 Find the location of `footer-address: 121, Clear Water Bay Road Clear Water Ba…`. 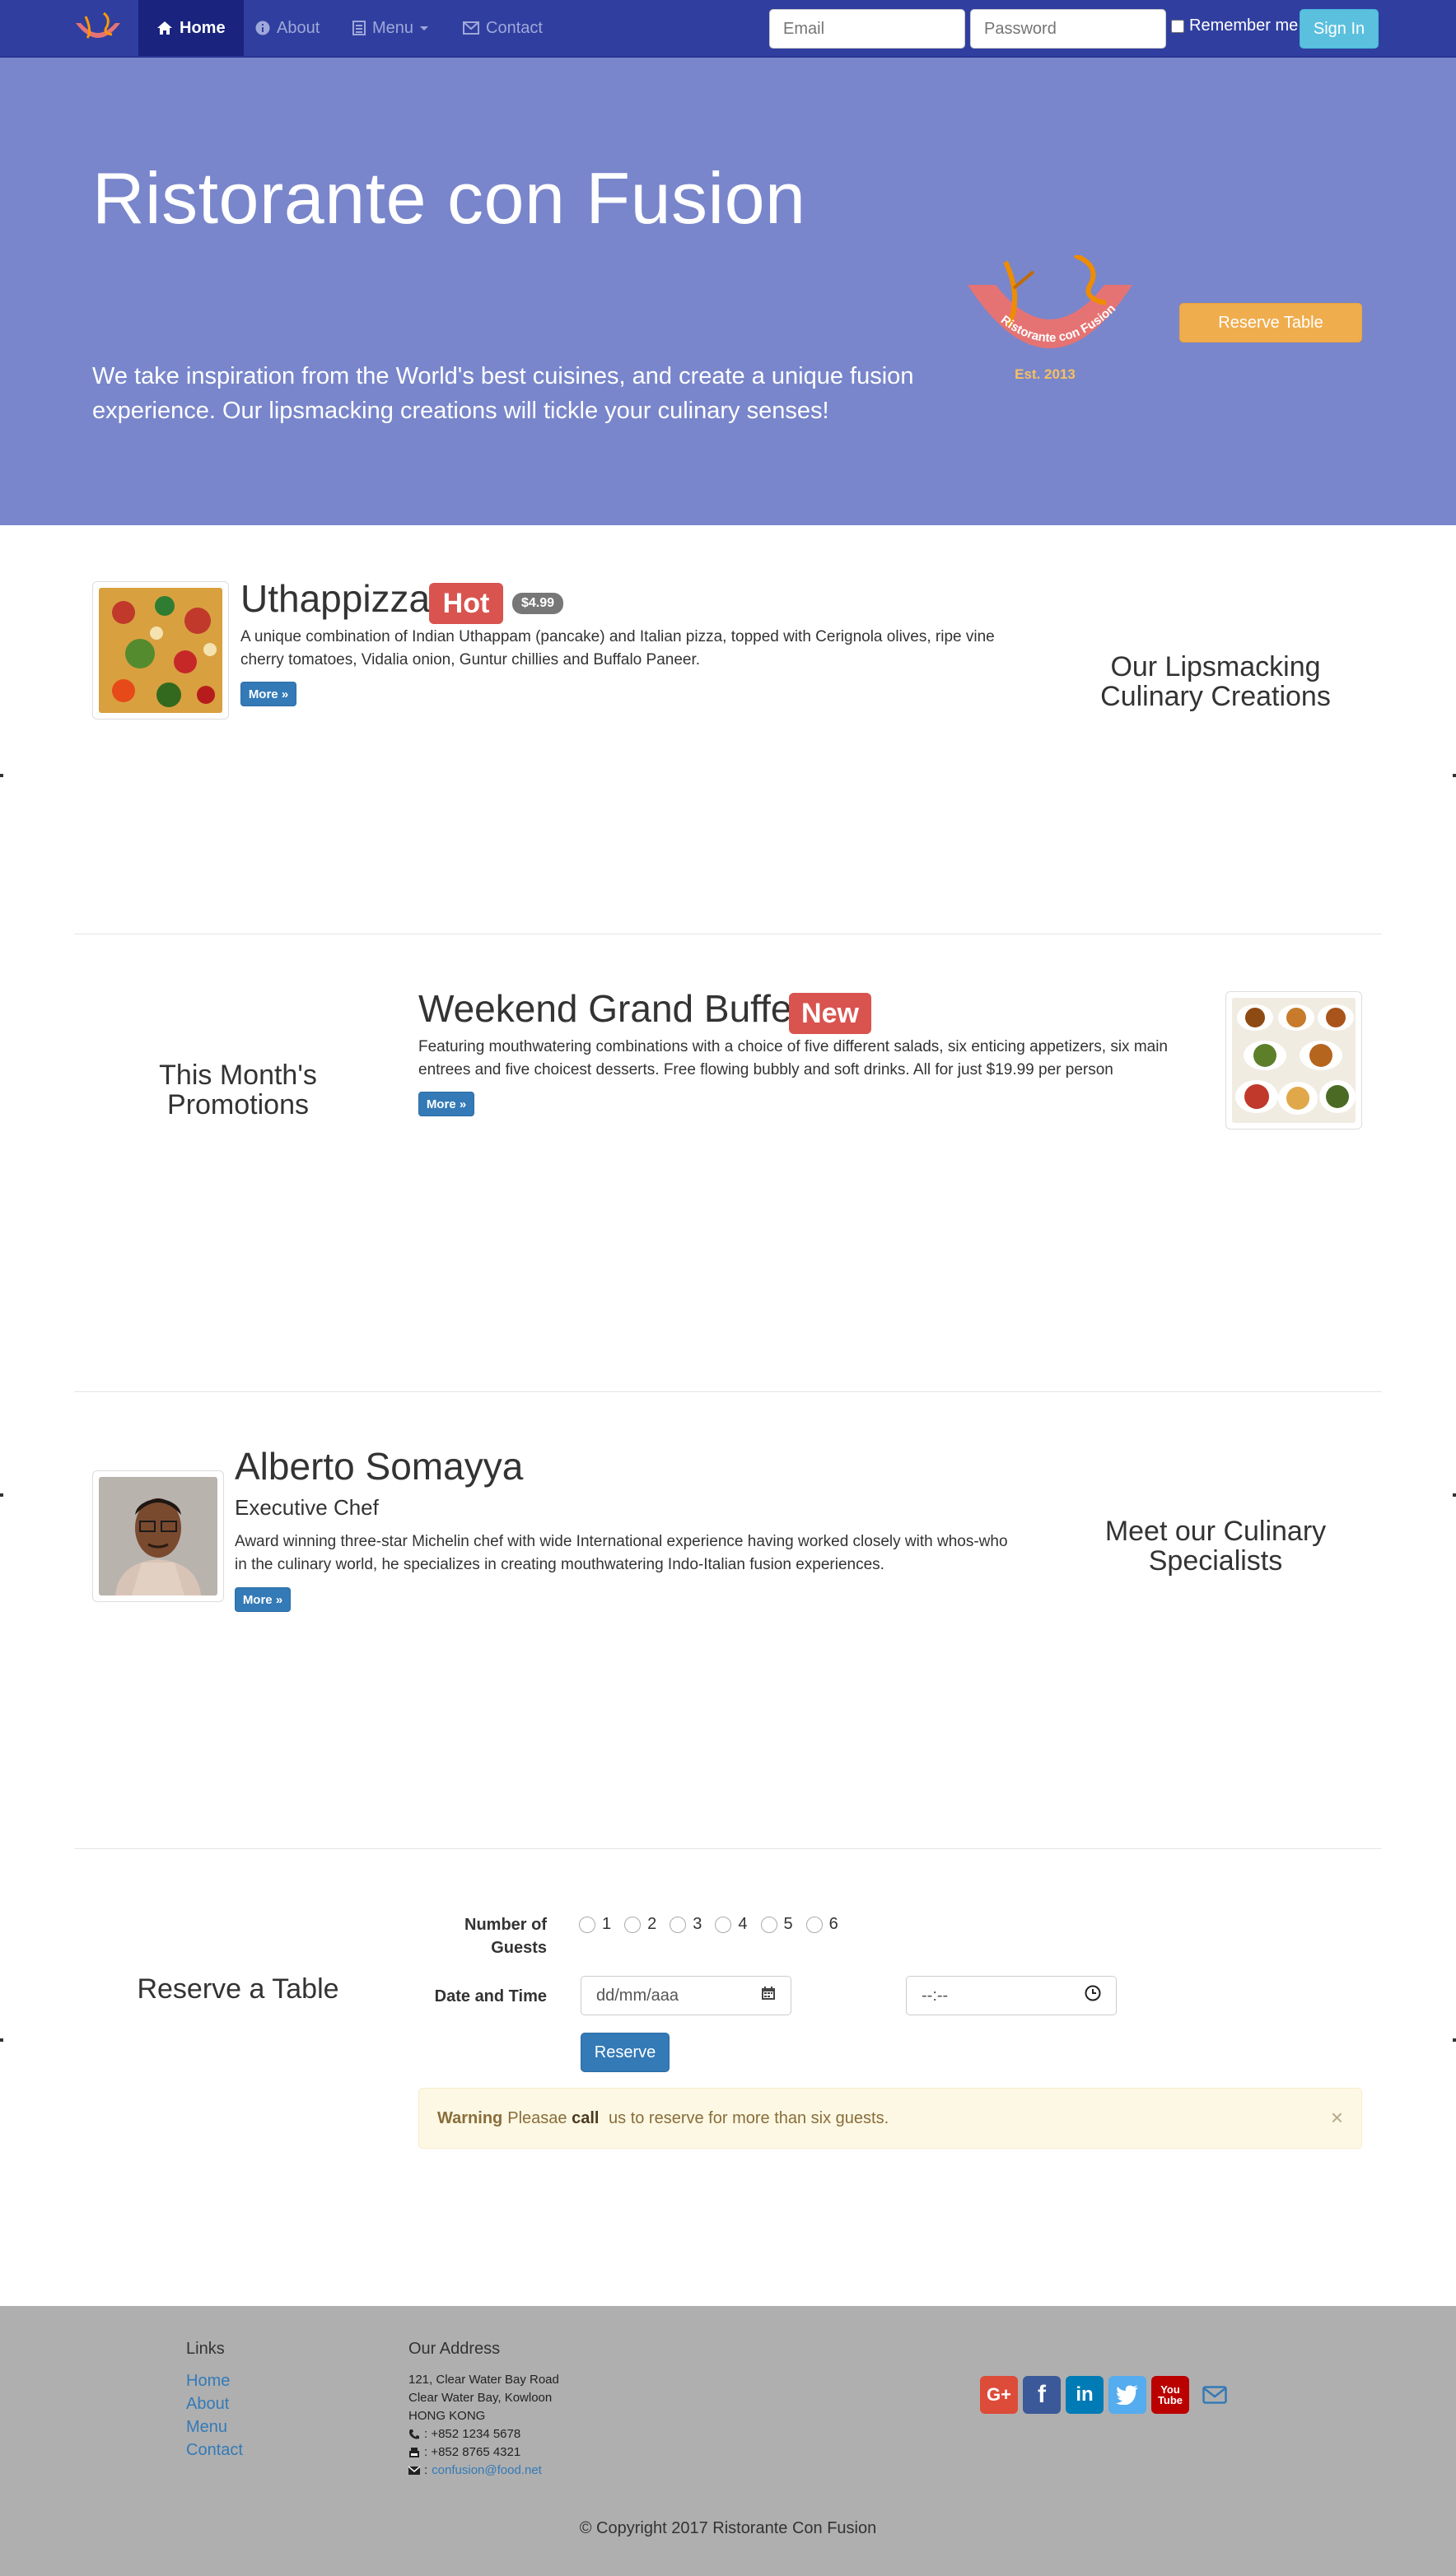

footer-address: 121, Clear Water Bay Road Clear Water Ba… is located at coordinates (483, 2425).